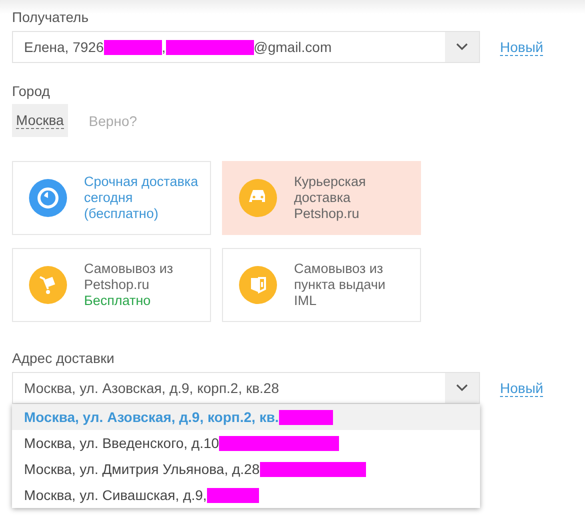 The height and width of the screenshot is (515, 585). Describe the element at coordinates (258, 285) in the screenshot. I see `pickup-point-icon` at that location.